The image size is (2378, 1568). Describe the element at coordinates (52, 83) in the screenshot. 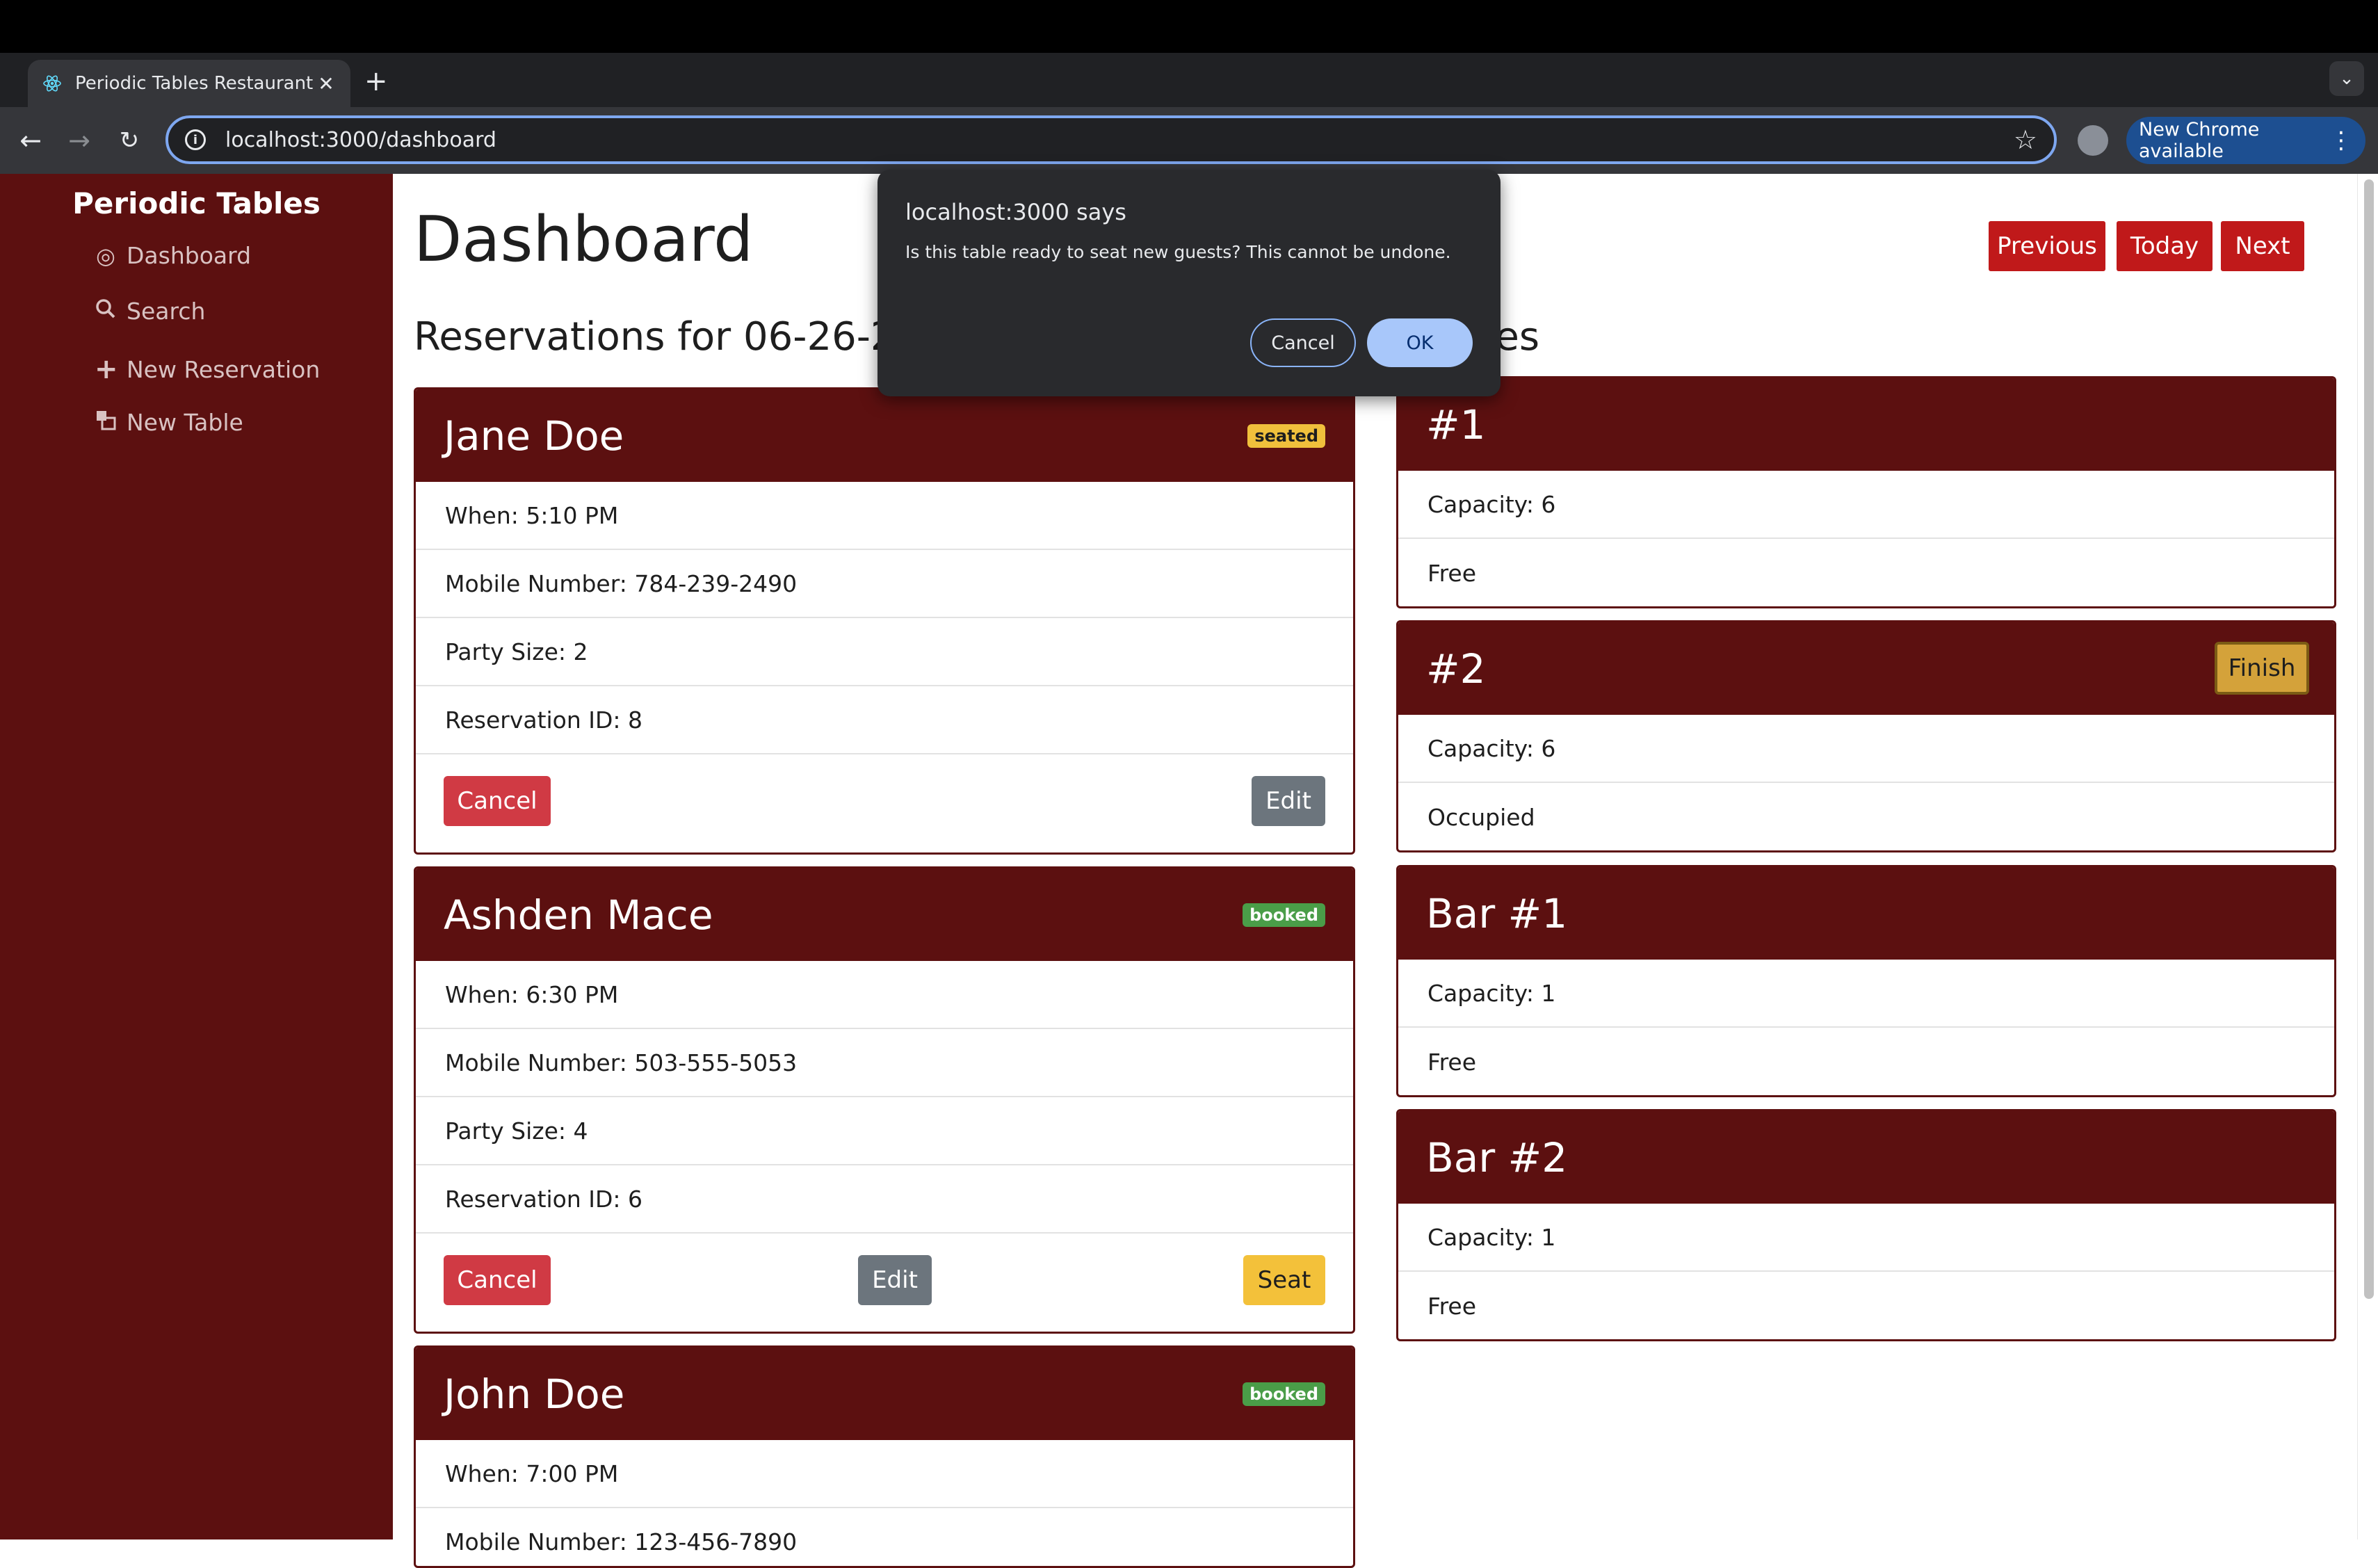

I see `react-icon` at that location.